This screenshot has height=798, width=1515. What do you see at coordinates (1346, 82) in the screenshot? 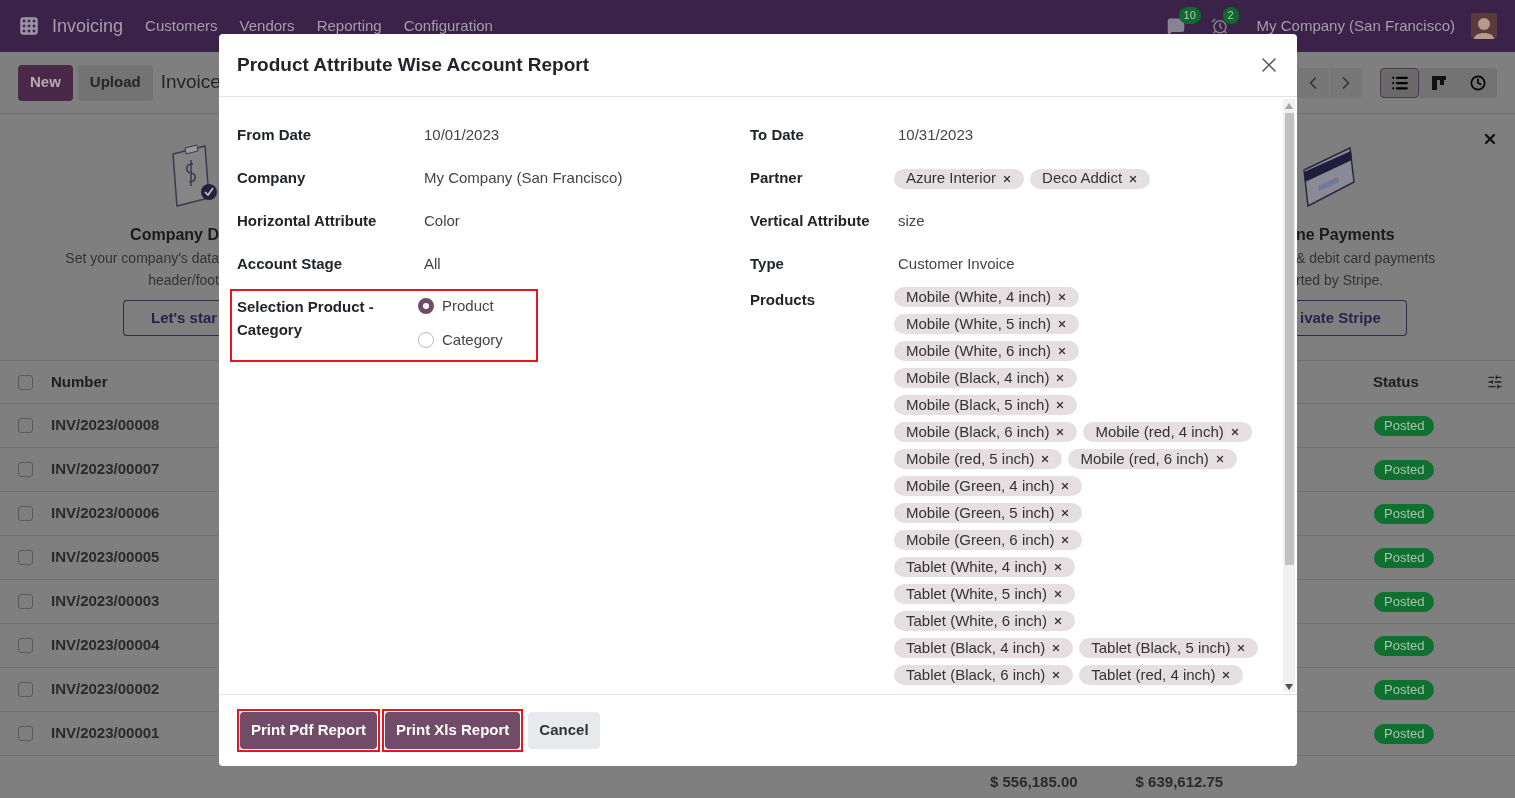
I see `next-button` at bounding box center [1346, 82].